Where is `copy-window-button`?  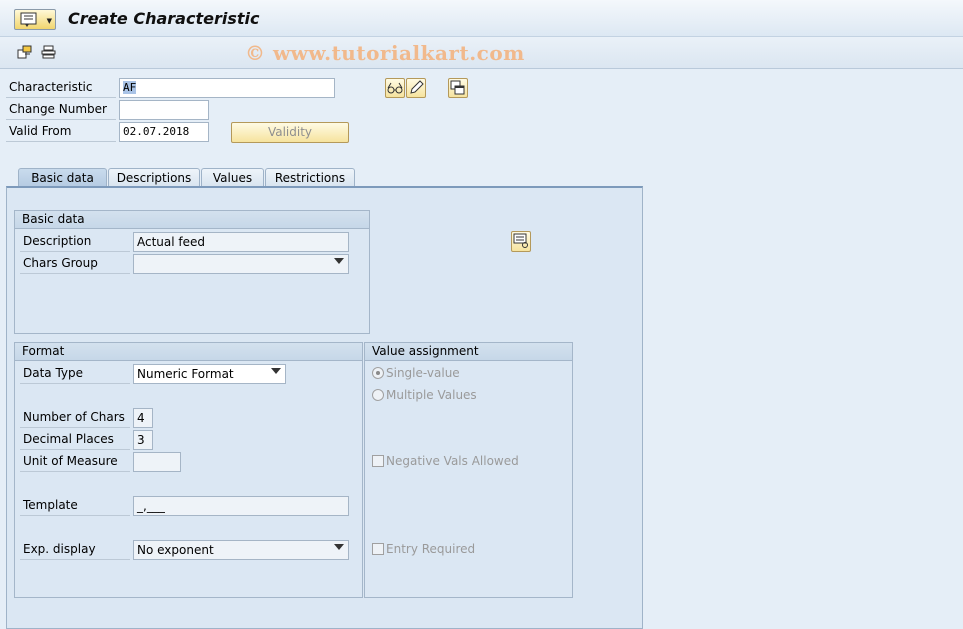
copy-window-button is located at coordinates (458, 88).